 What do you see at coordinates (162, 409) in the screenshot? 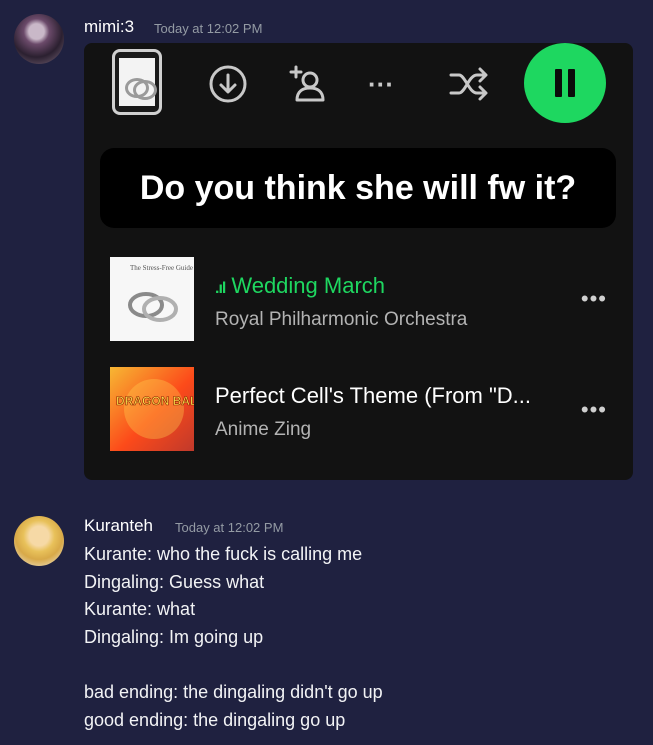
I see `album-art: DRAGON BALL Z` at bounding box center [162, 409].